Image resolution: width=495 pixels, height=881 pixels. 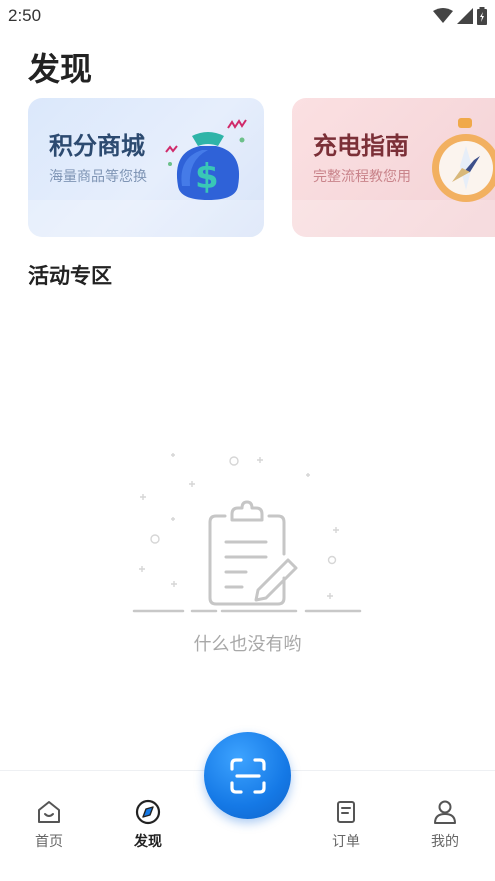 I want to click on wifi-icon, so click(x=443, y=15).